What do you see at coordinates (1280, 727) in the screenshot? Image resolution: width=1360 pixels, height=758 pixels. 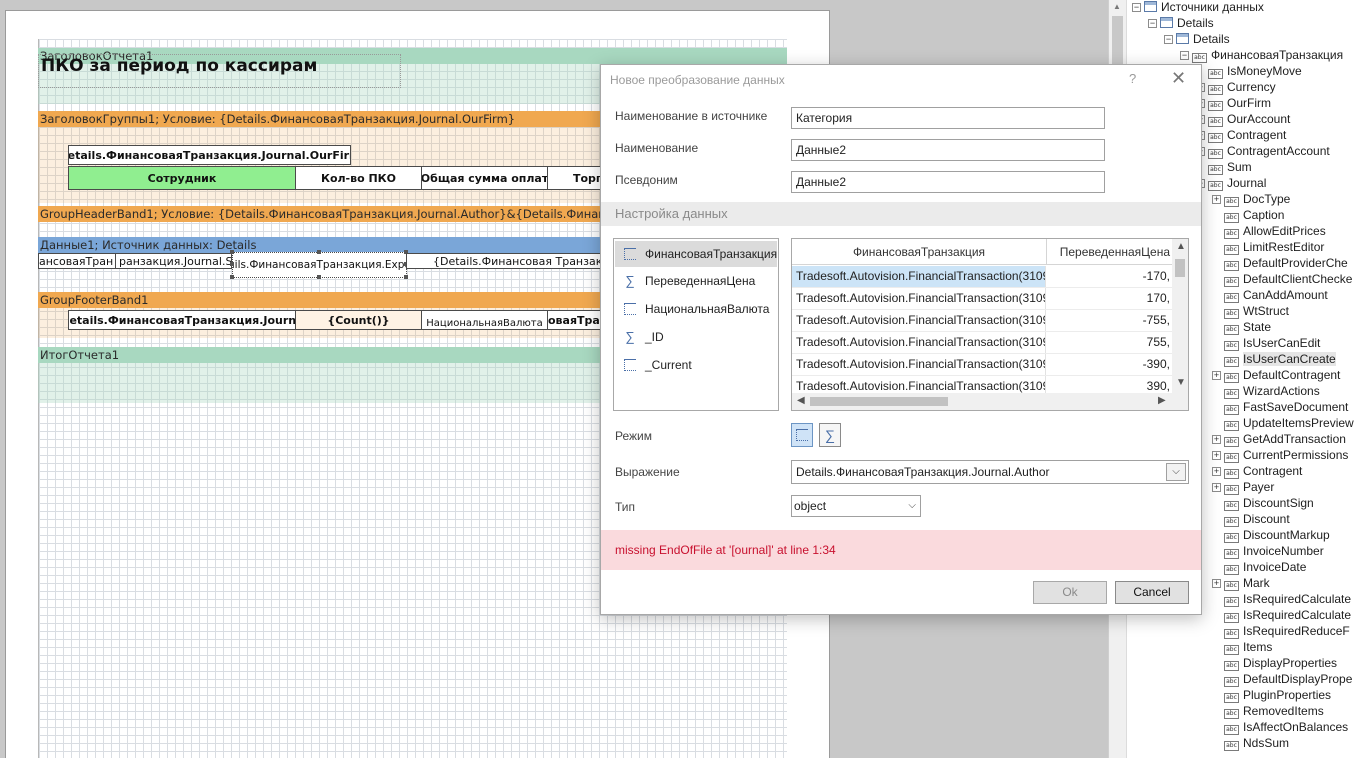 I see `tree-item: abc IsAffectOnBalances` at bounding box center [1280, 727].